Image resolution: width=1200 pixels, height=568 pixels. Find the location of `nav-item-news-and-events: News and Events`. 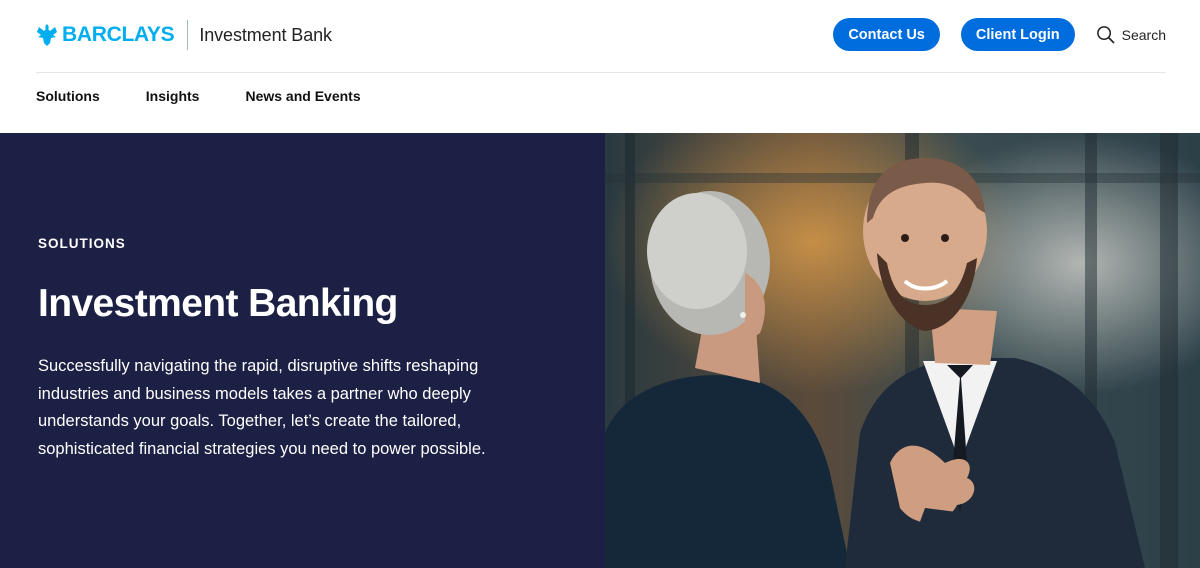

nav-item-news-and-events: News and Events is located at coordinates (302, 96).